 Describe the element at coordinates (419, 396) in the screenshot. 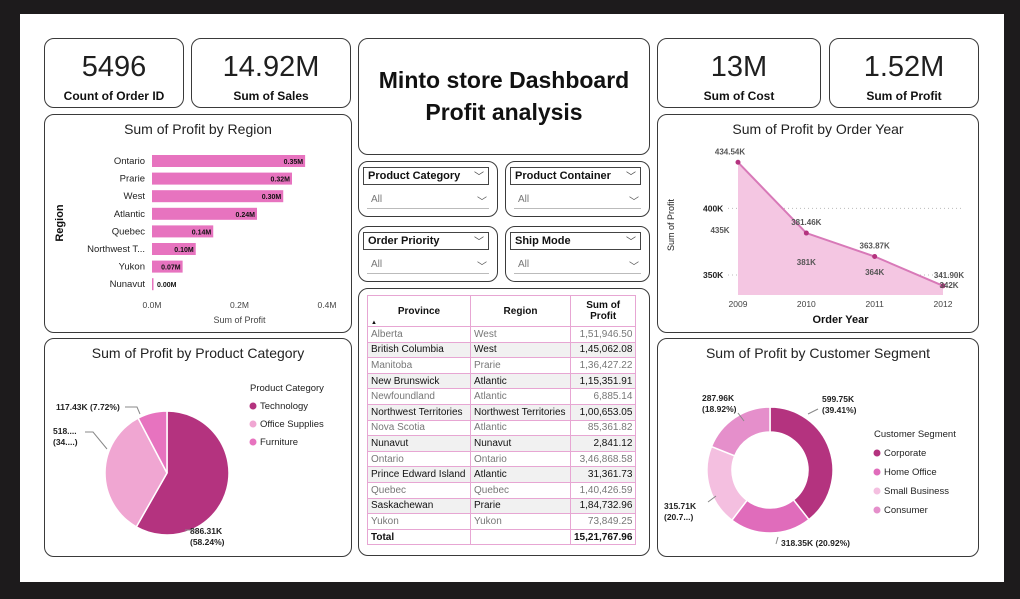

I see `cell-province: Newfoundland` at that location.